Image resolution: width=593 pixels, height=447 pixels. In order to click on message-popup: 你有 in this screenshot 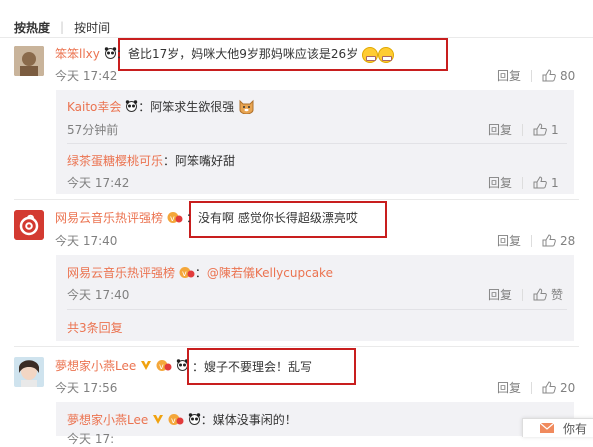, I will do `click(557, 427)`.